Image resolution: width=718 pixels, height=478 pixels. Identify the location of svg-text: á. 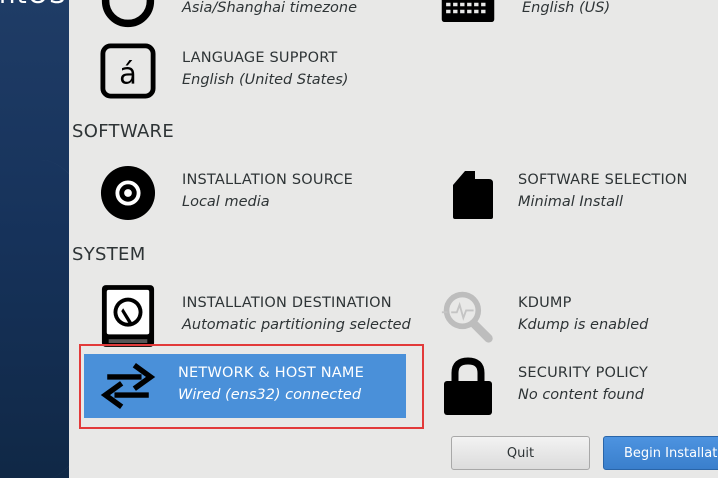
(128, 74).